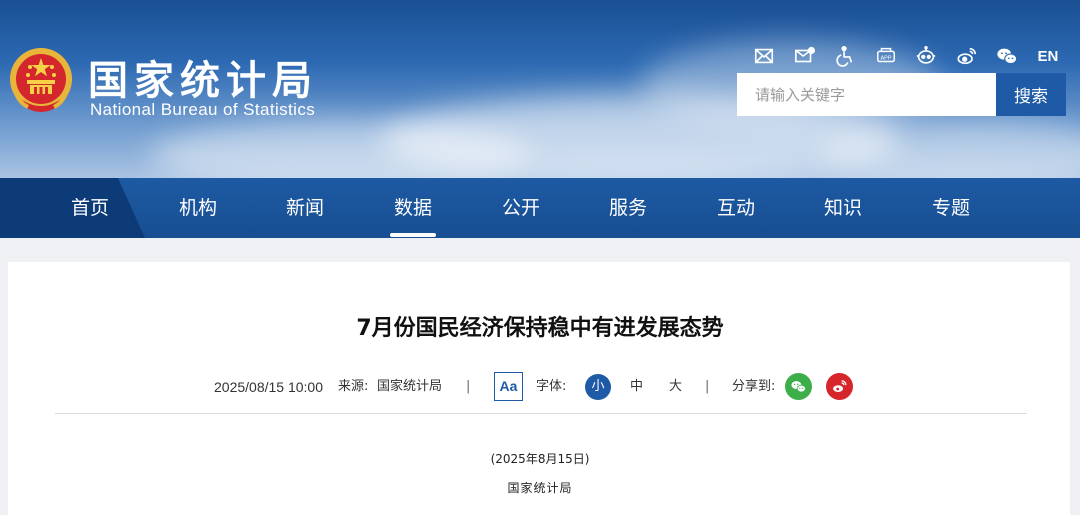  I want to click on main-nav: 首页 机构 新闻 数据 公开 服务 互动 知识 专题, so click(540, 208).